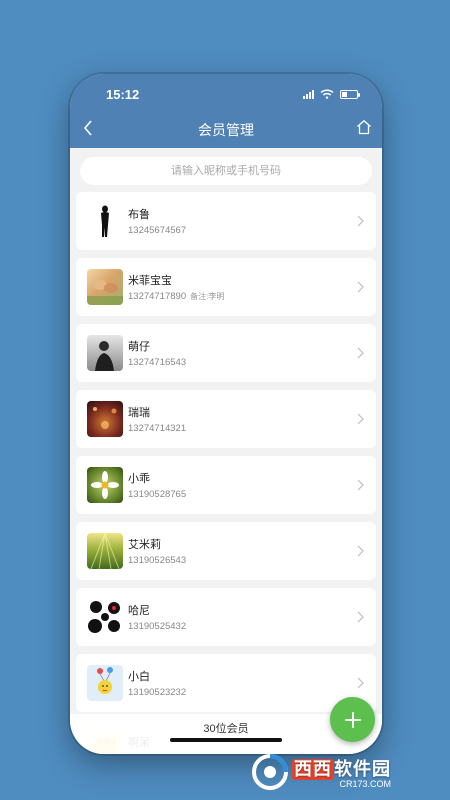 The height and width of the screenshot is (800, 450). Describe the element at coordinates (139, 479) in the screenshot. I see `member-name: 小乖` at that location.